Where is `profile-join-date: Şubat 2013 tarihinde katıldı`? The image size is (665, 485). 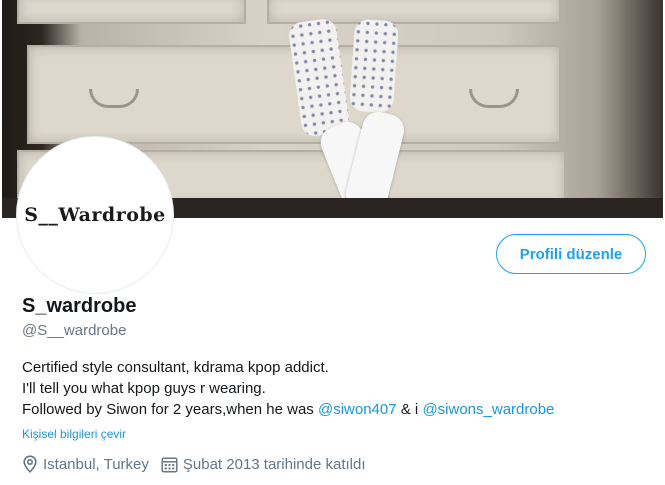
profile-join-date: Şubat 2013 tarihinde katıldı is located at coordinates (263, 464).